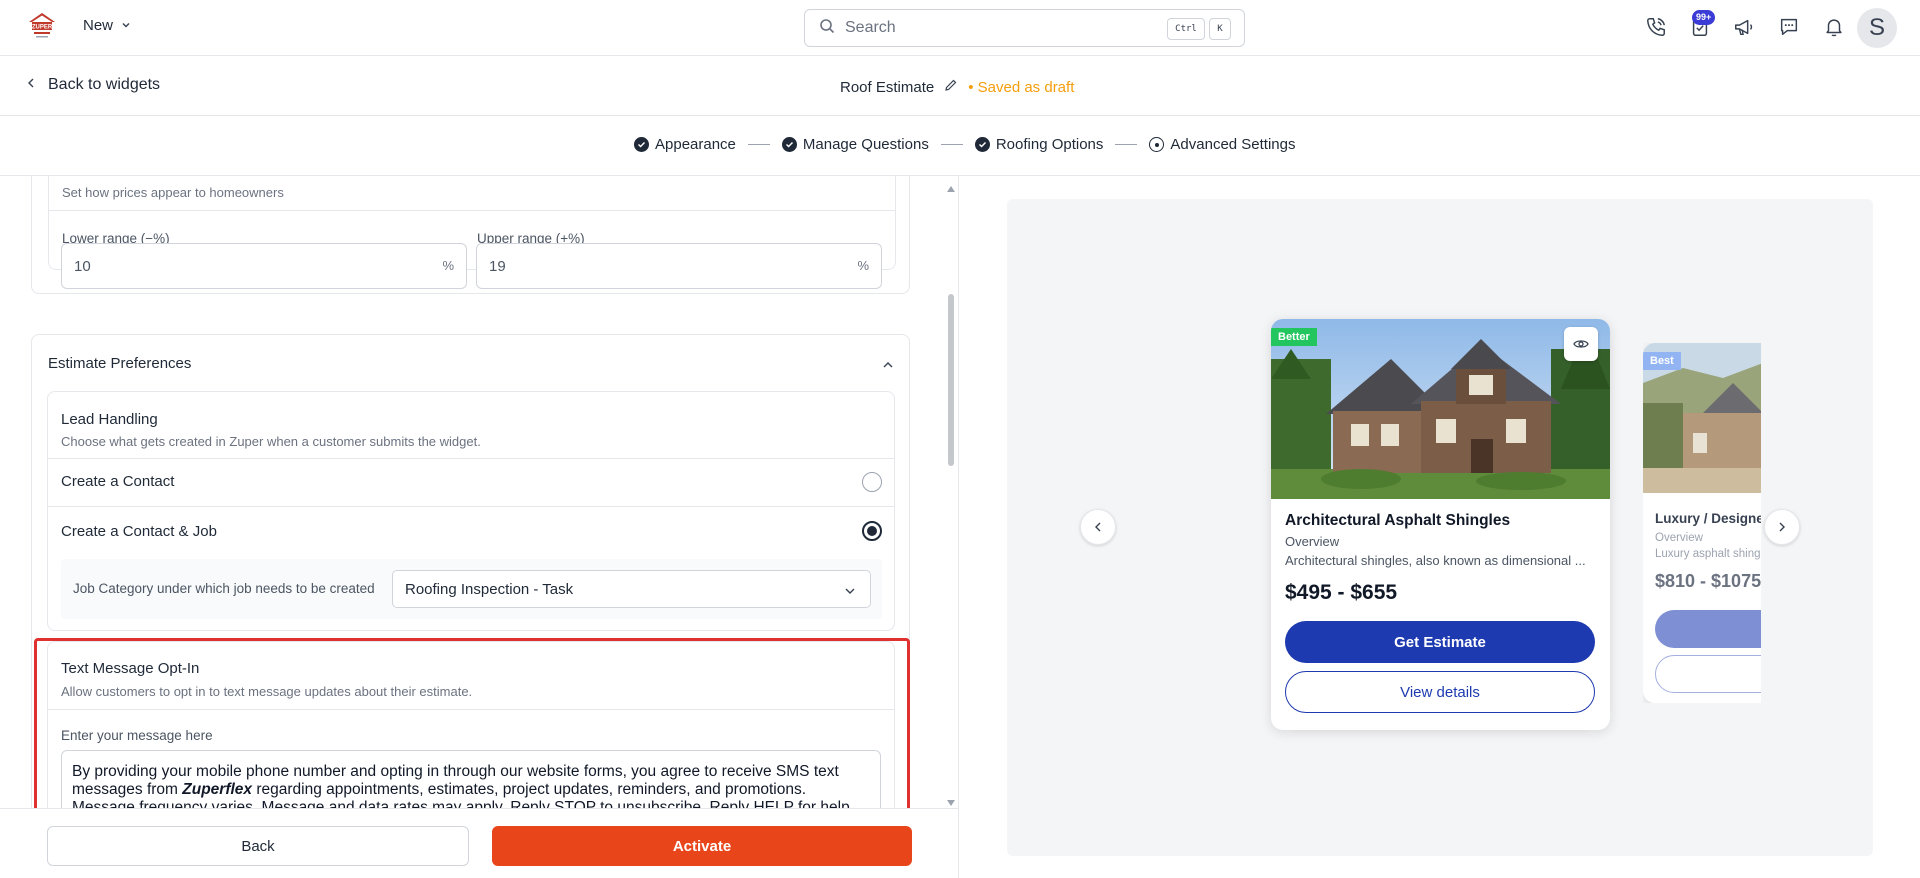 This screenshot has height=878, width=1920. Describe the element at coordinates (1708, 554) in the screenshot. I see `option-description: Luxury asphalt shingles` at that location.